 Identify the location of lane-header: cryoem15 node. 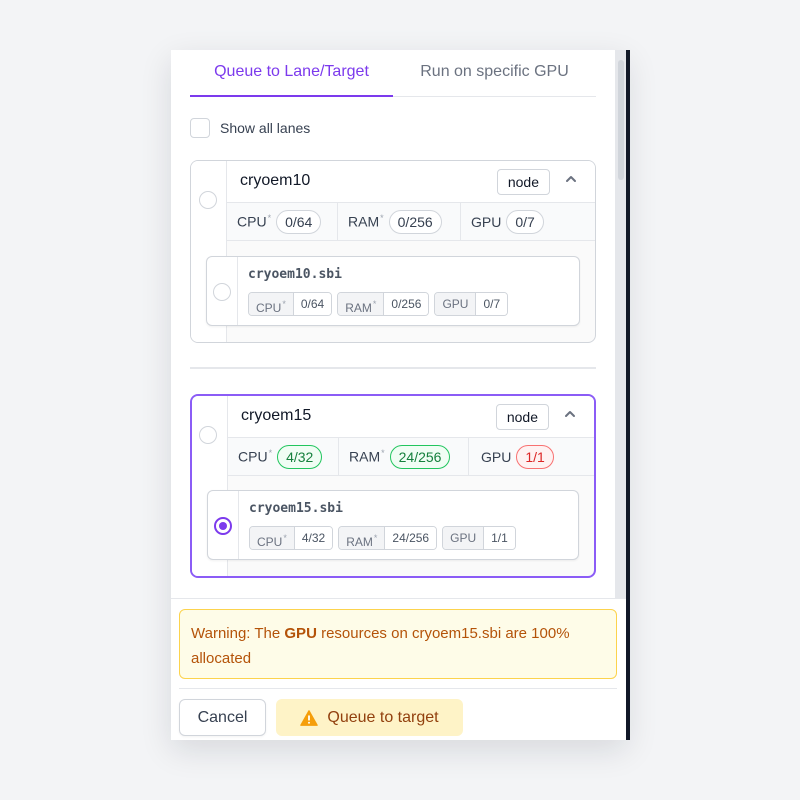
(411, 417).